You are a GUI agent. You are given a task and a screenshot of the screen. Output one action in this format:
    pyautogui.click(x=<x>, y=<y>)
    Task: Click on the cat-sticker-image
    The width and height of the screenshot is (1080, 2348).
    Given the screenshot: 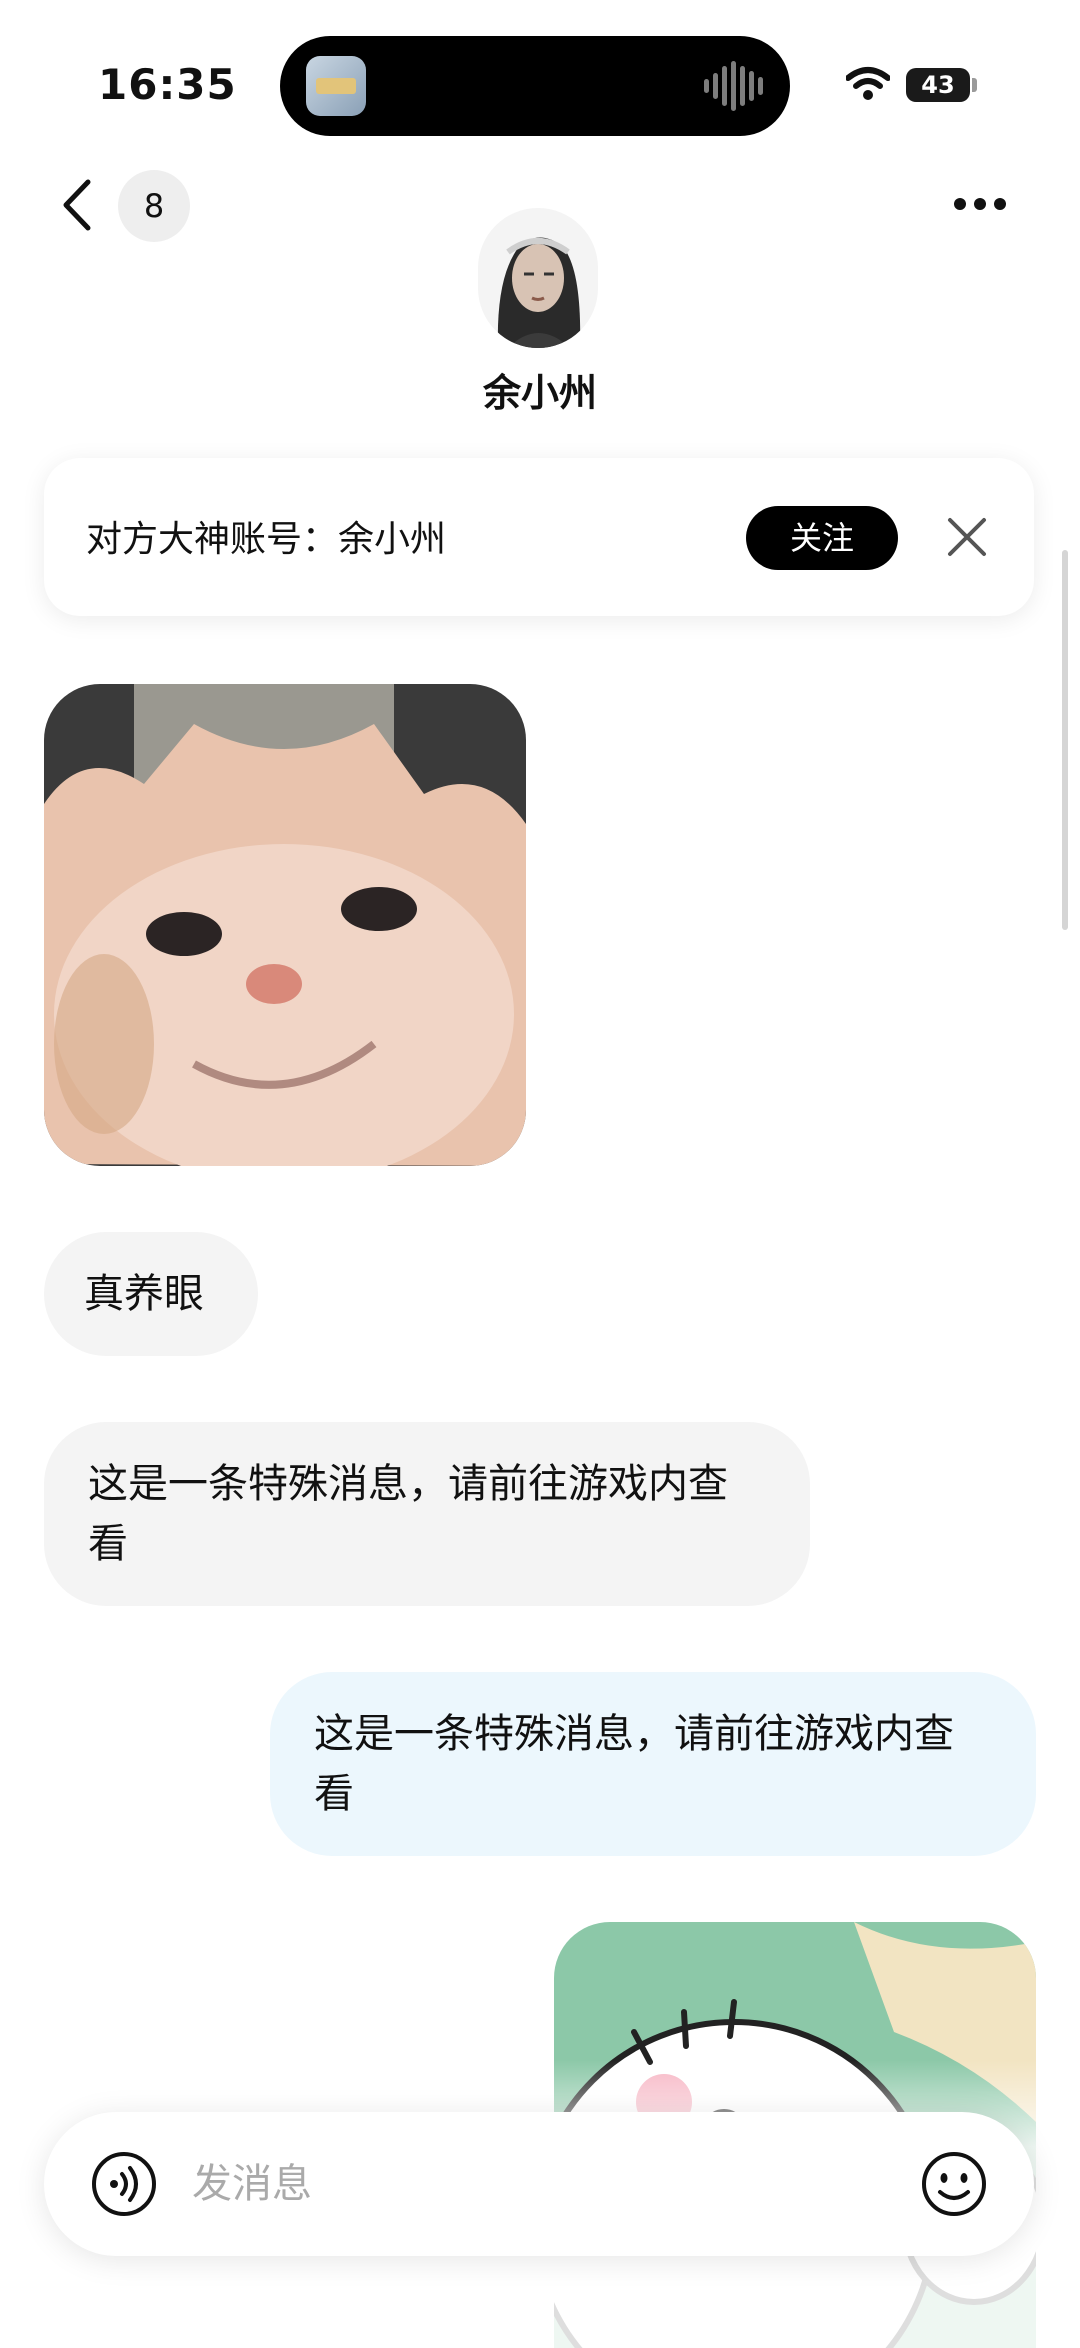 What is the action you would take?
    pyautogui.click(x=285, y=925)
    